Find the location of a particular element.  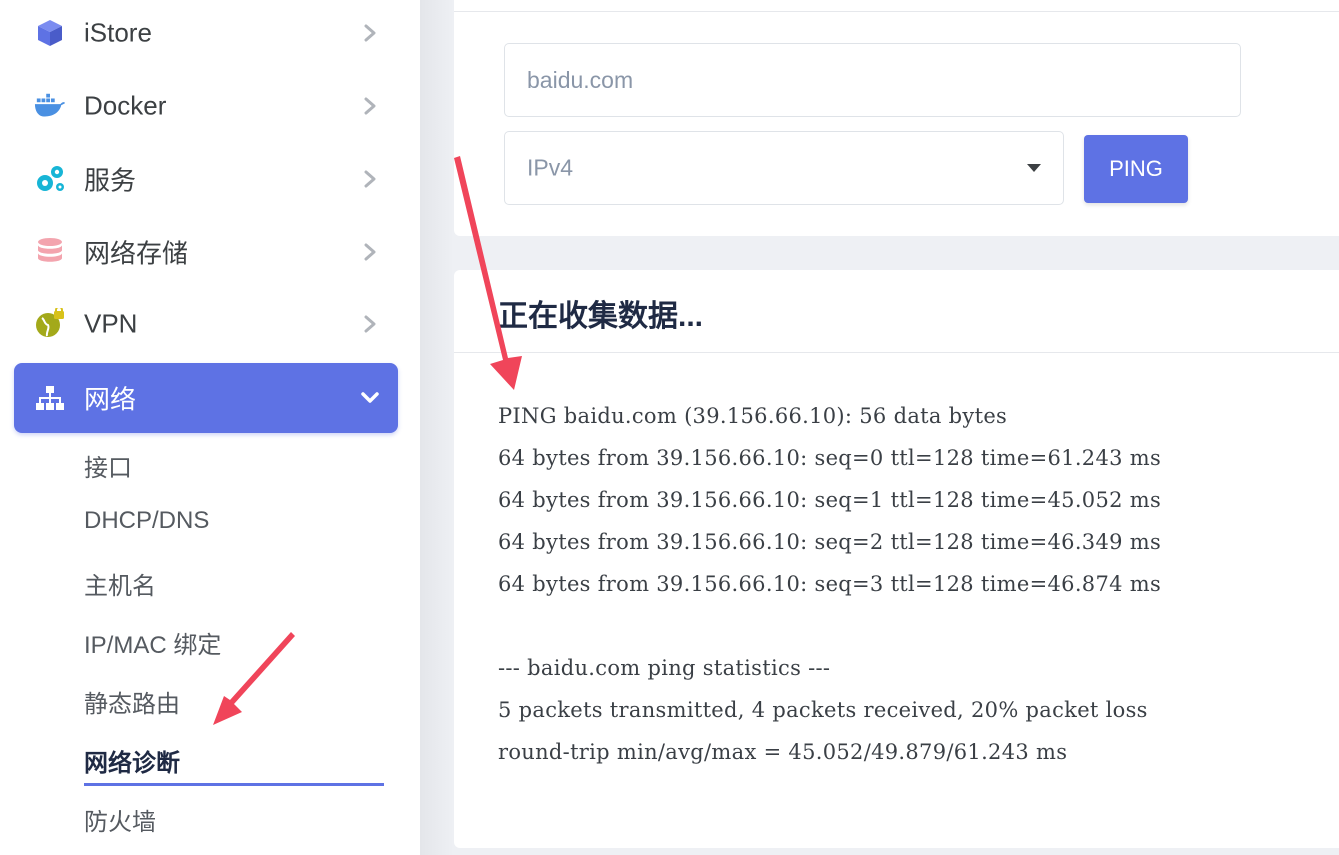

output-line: --- baidu.com ping statistics --- is located at coordinates (664, 668).